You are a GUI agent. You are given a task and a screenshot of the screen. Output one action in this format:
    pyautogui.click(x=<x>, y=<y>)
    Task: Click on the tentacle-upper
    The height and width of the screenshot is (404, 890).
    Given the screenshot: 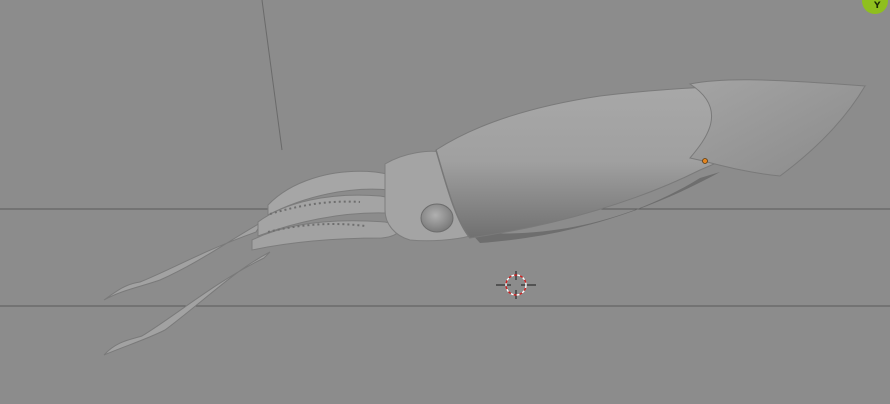 What is the action you would take?
    pyautogui.click(x=183, y=260)
    